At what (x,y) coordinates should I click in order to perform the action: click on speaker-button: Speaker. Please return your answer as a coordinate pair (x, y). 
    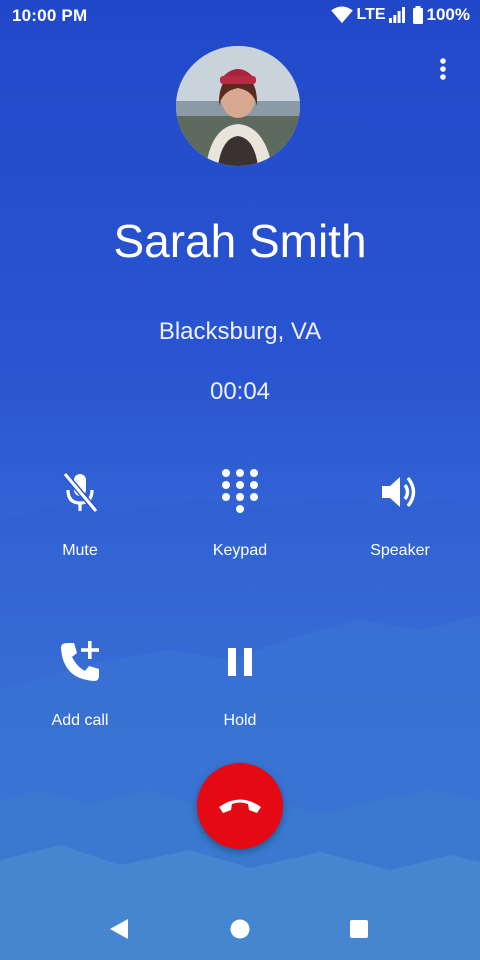
    Looking at the image, I should click on (400, 523).